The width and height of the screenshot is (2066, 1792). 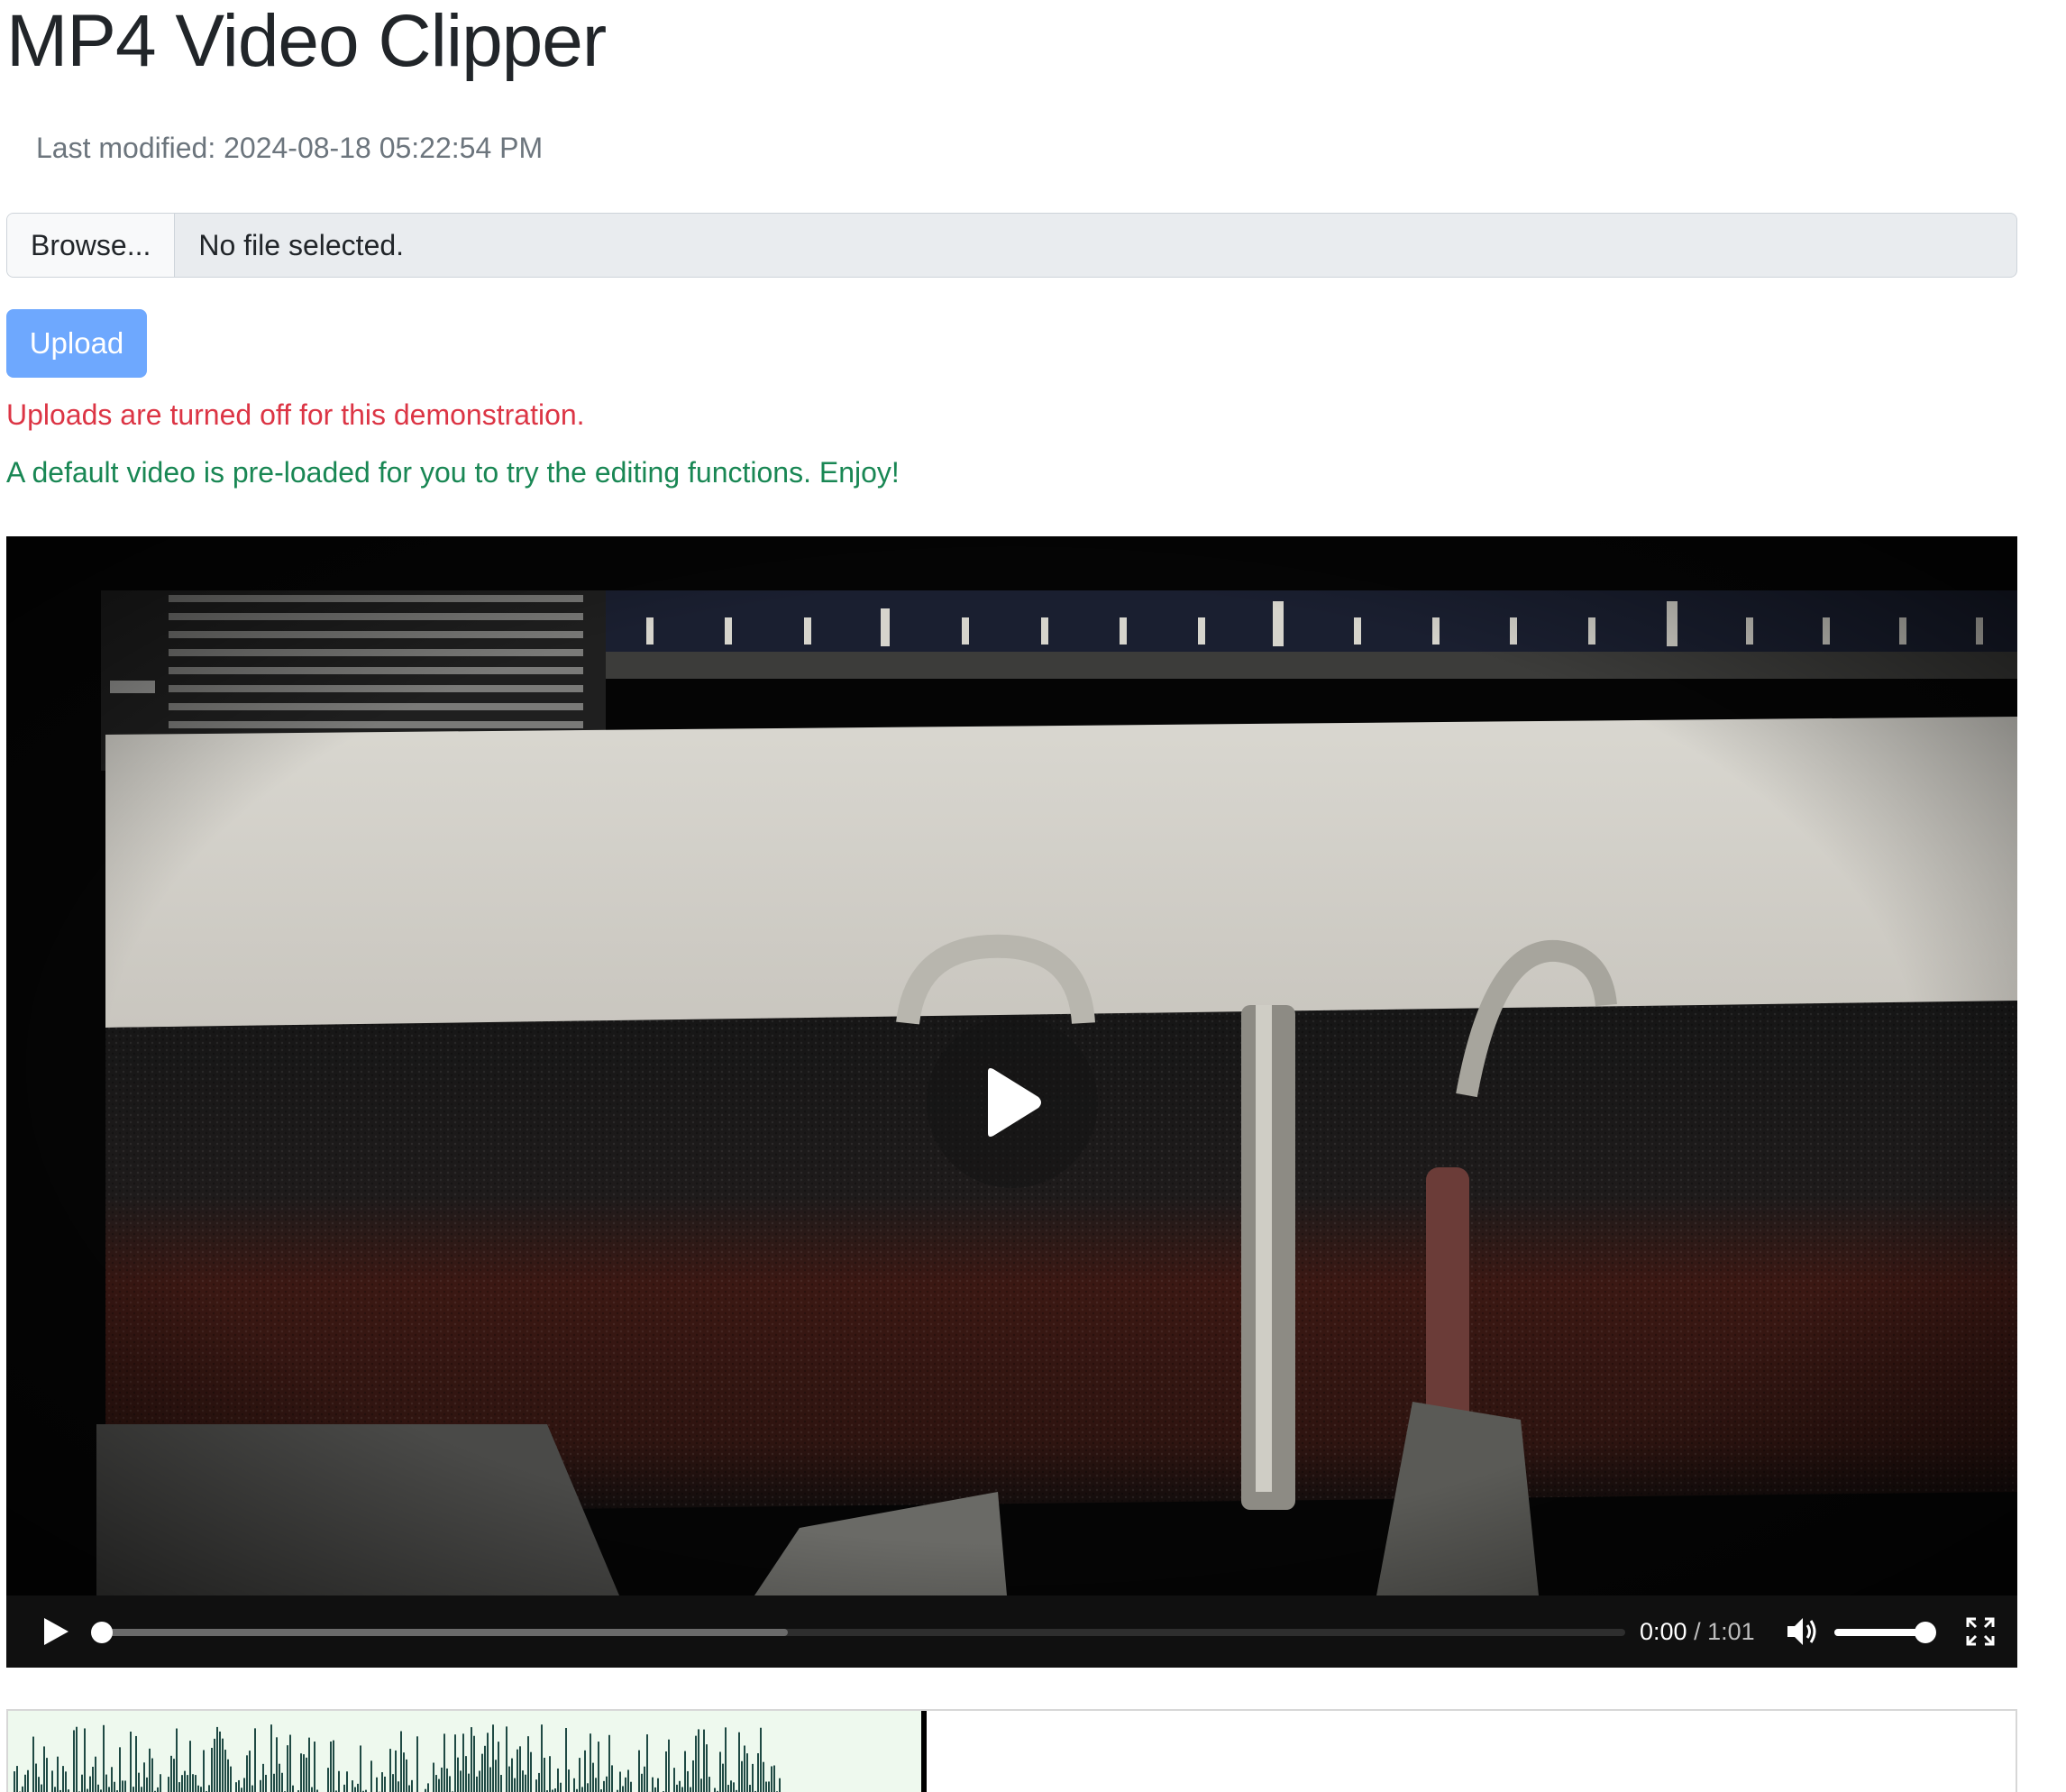 What do you see at coordinates (1663, 1631) in the screenshot?
I see `current-time: 0:00` at bounding box center [1663, 1631].